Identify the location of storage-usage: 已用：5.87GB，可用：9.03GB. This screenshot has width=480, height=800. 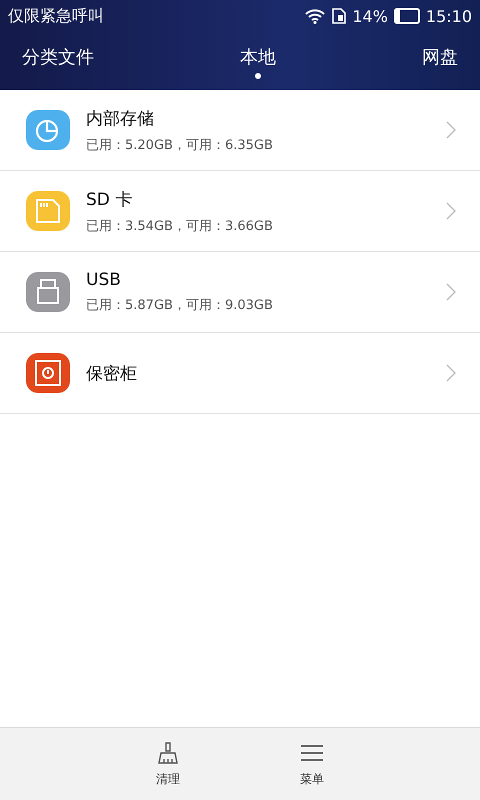
(180, 305).